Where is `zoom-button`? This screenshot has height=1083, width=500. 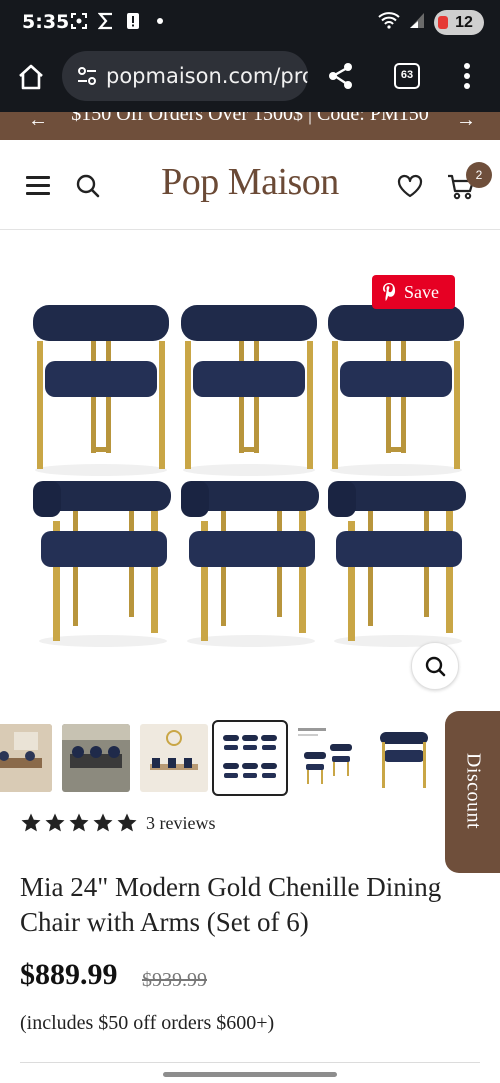
zoom-button is located at coordinates (435, 666).